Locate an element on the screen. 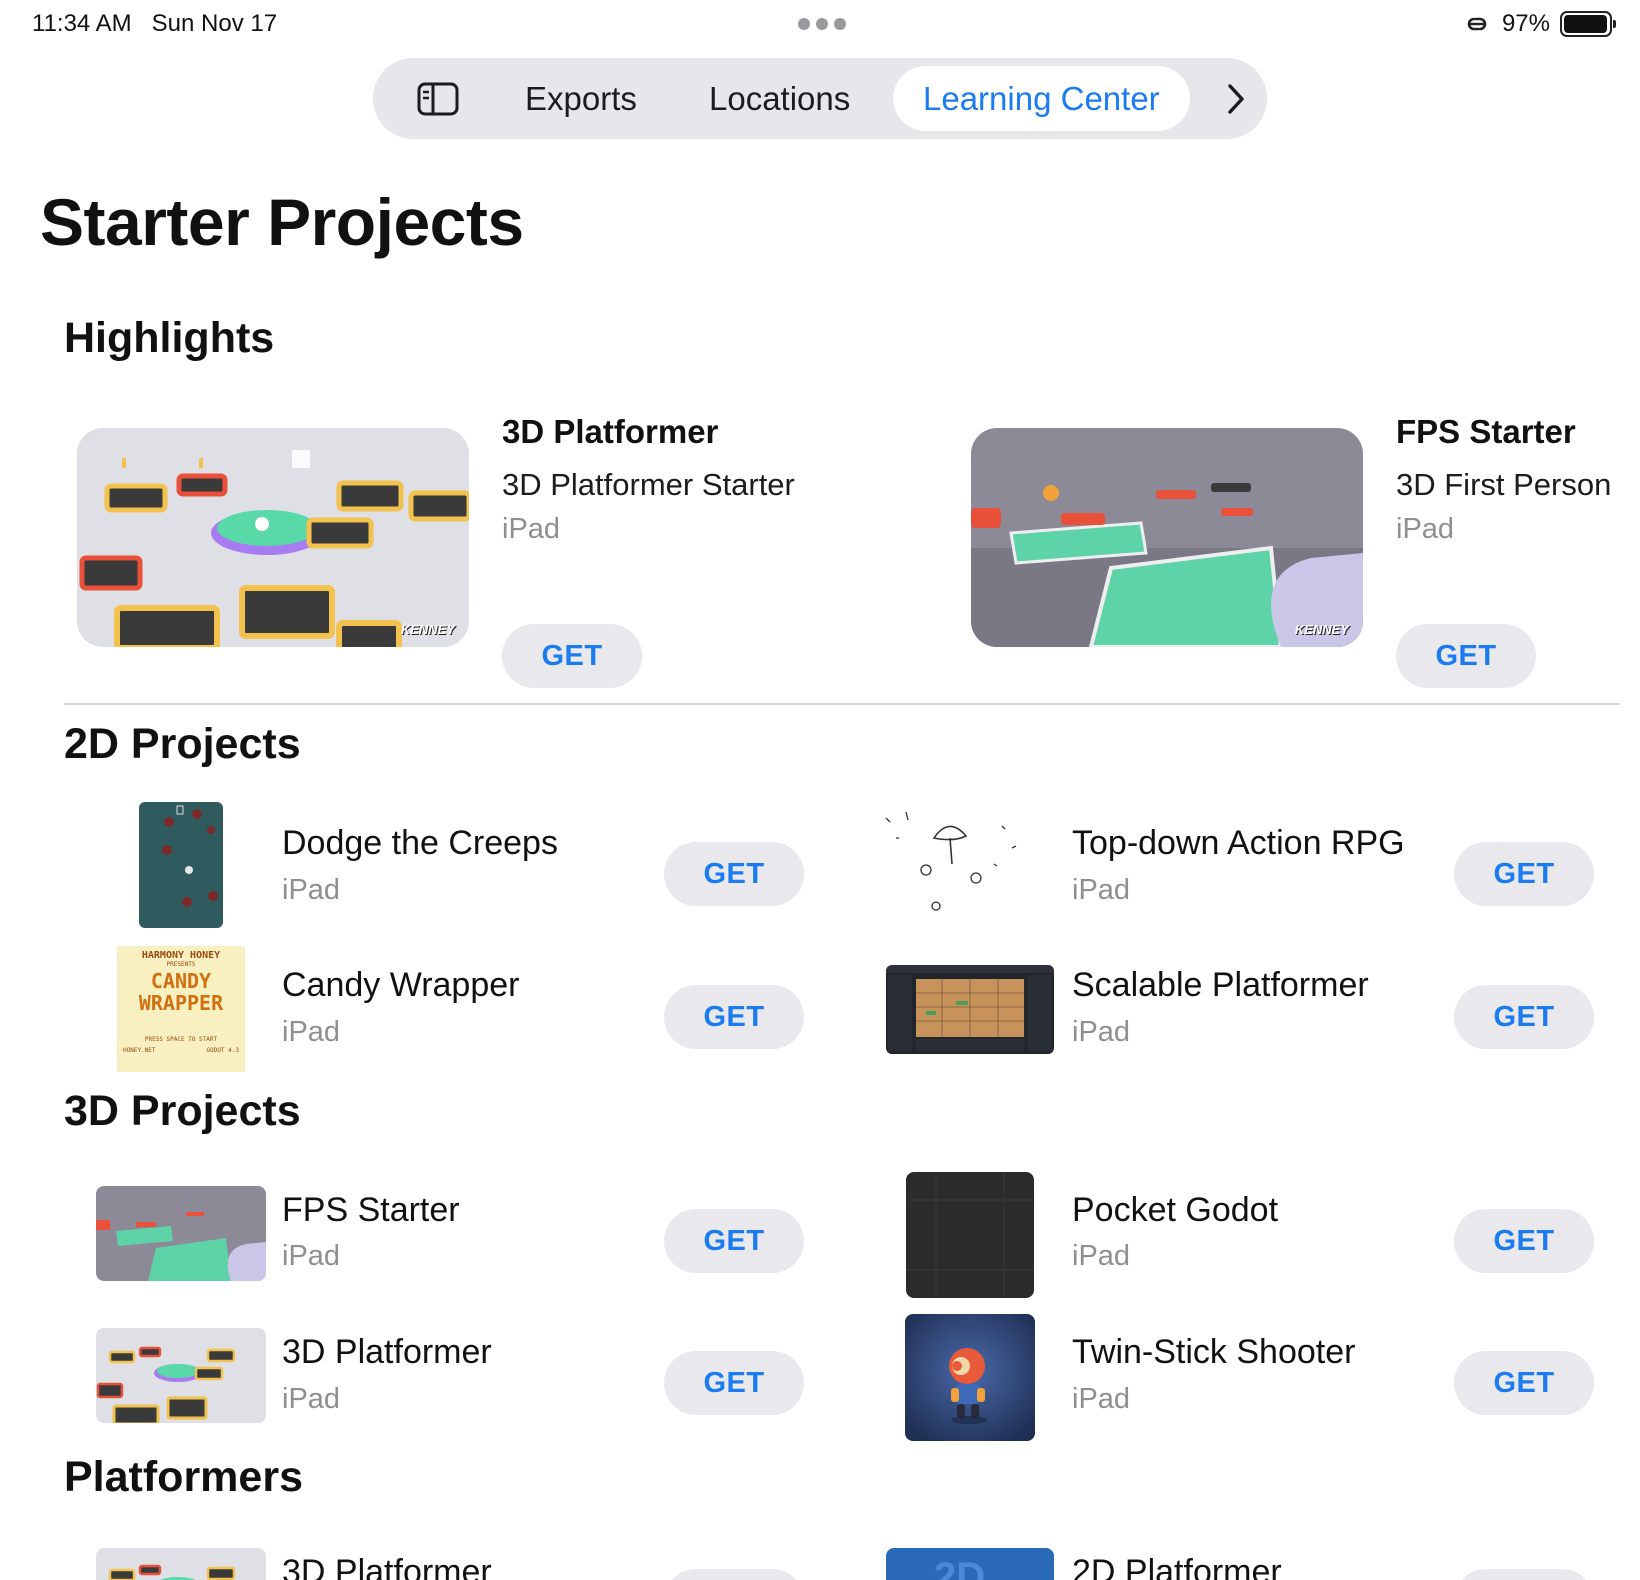 This screenshot has height=1580, width=1640. project-title: Twin-Stick Shooter is located at coordinates (1214, 1352).